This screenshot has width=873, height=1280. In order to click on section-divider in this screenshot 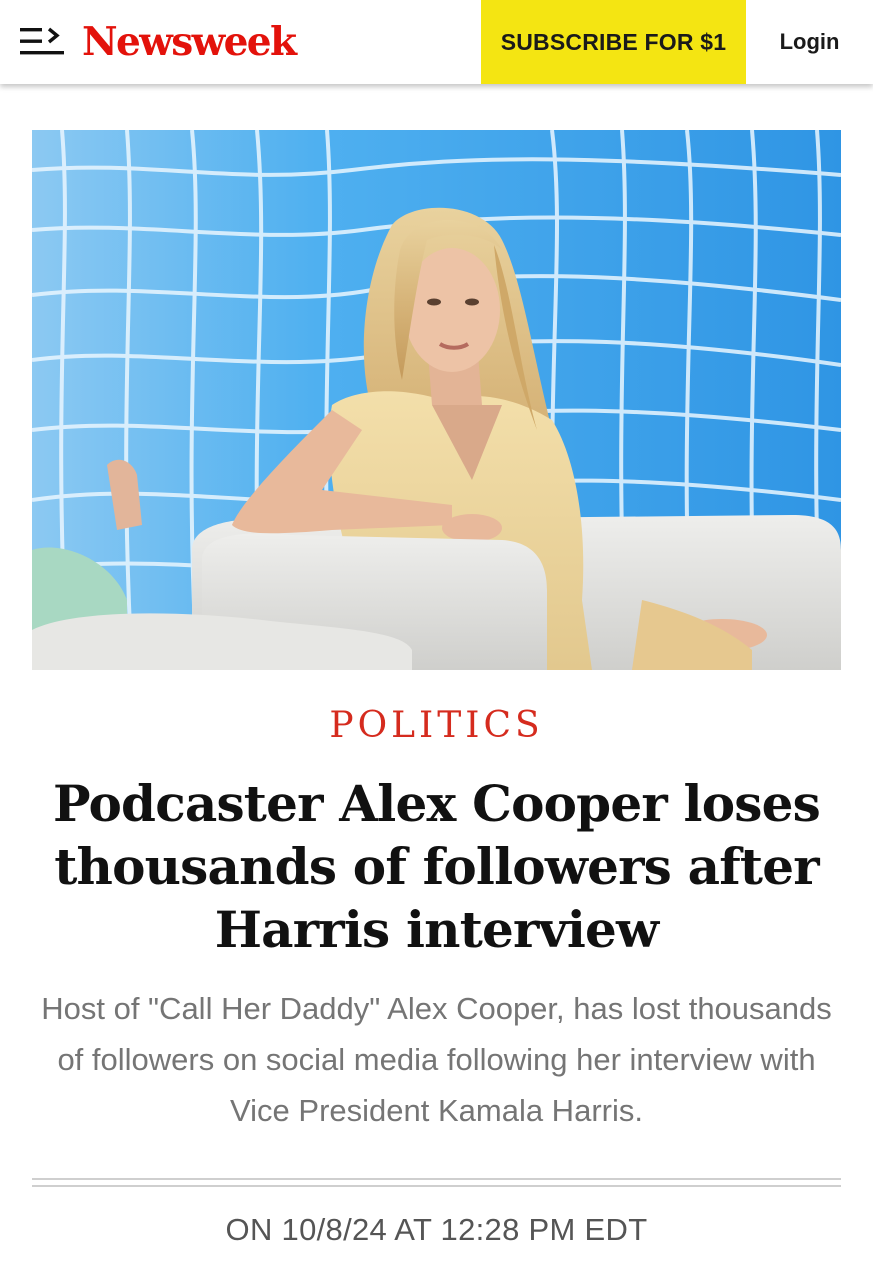, I will do `click(436, 1182)`.